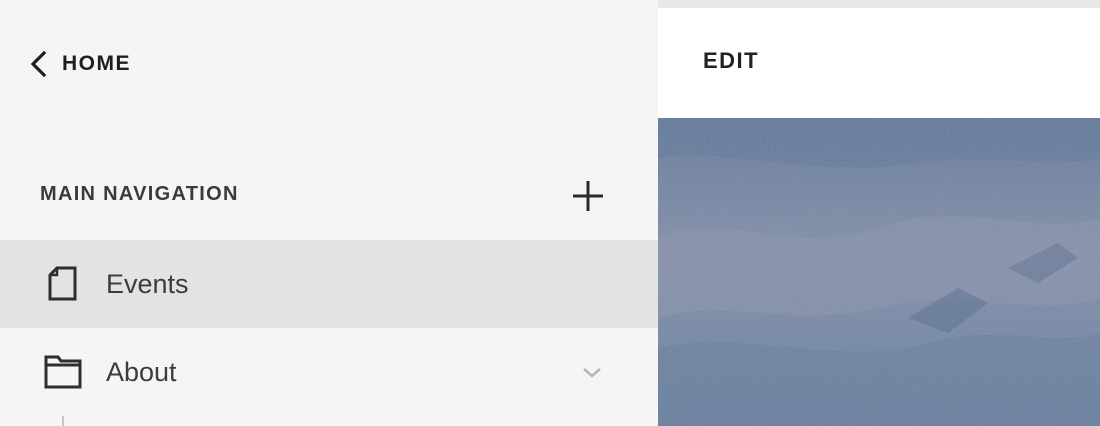  I want to click on tree-connector-line, so click(63, 421).